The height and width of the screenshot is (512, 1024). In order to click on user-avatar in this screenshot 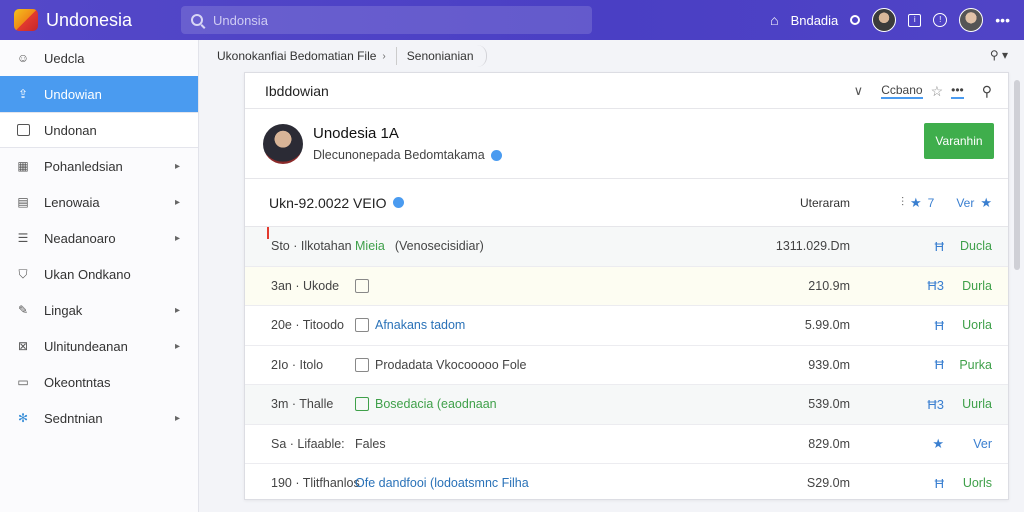, I will do `click(971, 20)`.